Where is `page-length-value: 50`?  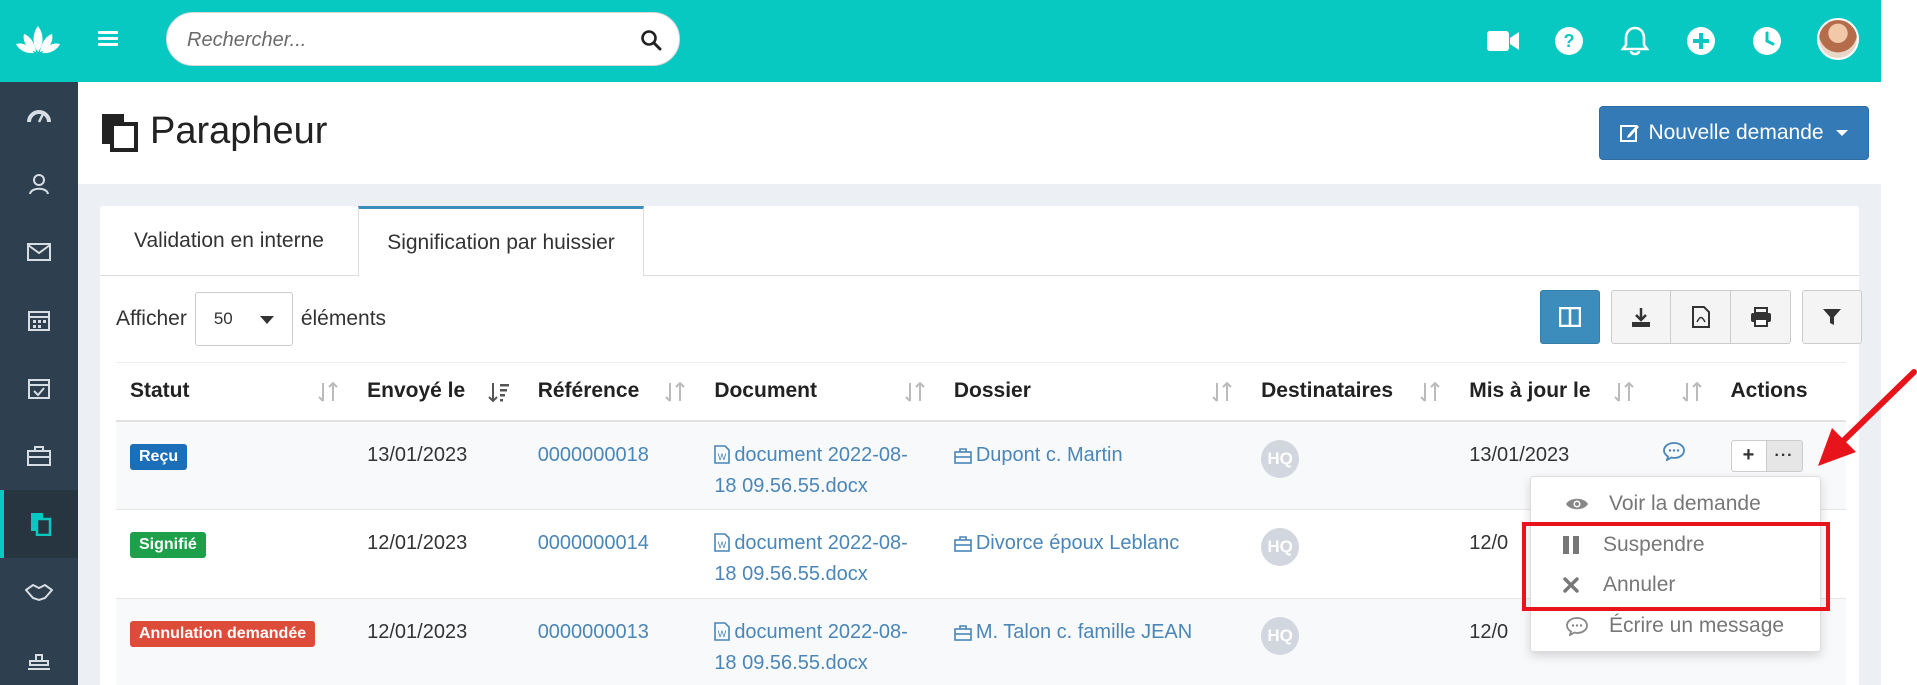 page-length-value: 50 is located at coordinates (223, 318).